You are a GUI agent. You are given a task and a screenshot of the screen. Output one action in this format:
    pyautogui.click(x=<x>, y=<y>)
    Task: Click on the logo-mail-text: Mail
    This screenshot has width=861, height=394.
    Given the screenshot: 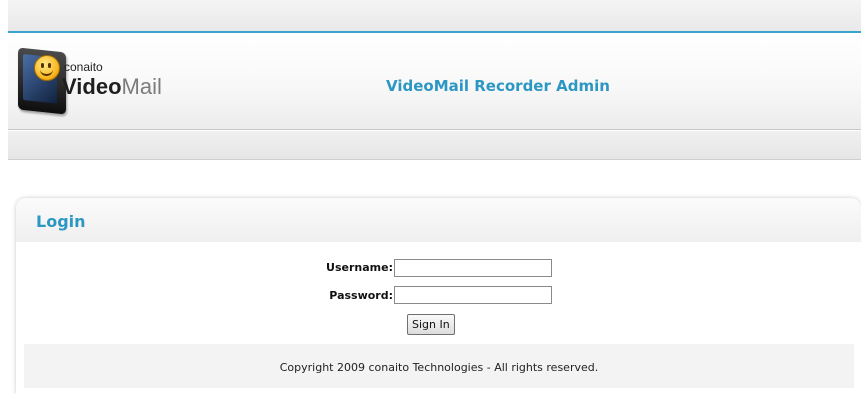 What is the action you would take?
    pyautogui.click(x=141, y=86)
    